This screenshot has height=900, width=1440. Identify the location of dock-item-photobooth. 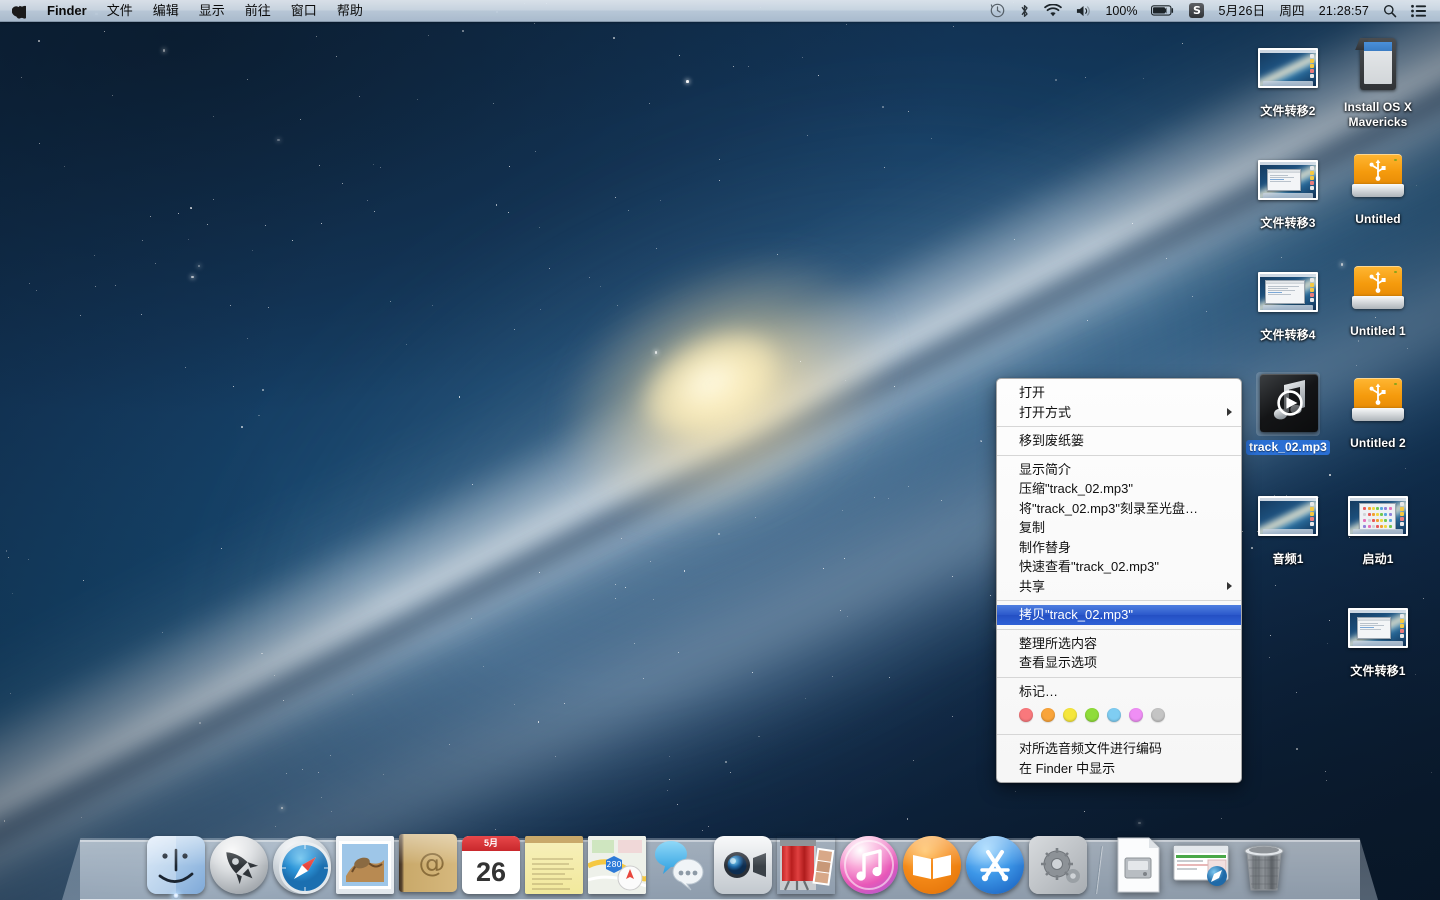
(806, 866).